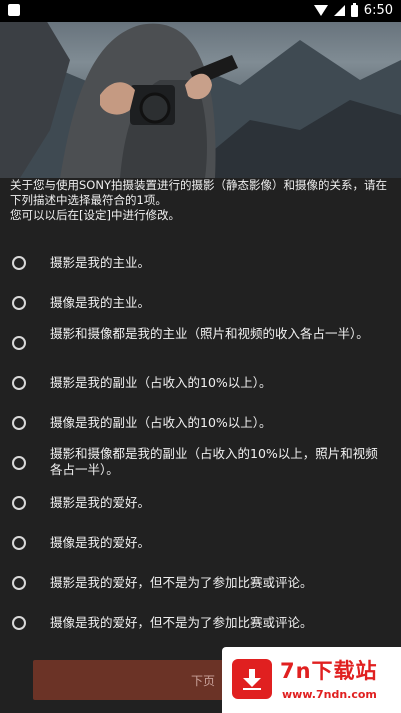  What do you see at coordinates (214, 461) in the screenshot?
I see `option-label: 摄影和摄像都是我的副业（占收入的10%以上，照片和视频各占一半）。` at bounding box center [214, 461].